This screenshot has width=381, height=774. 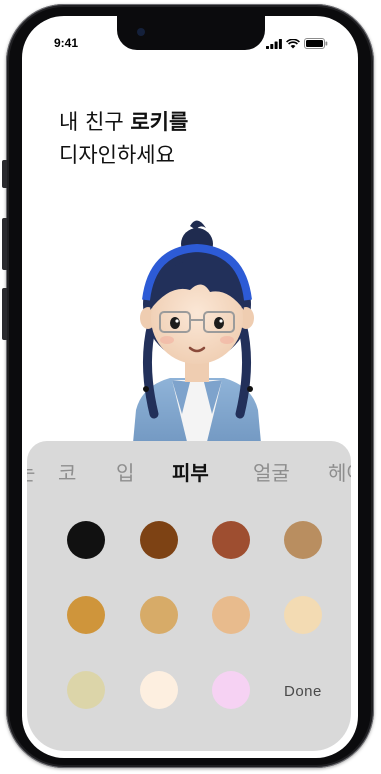 I want to click on category-tabs: 눈 코 입 피부 얼굴 헤어, so click(x=189, y=471).